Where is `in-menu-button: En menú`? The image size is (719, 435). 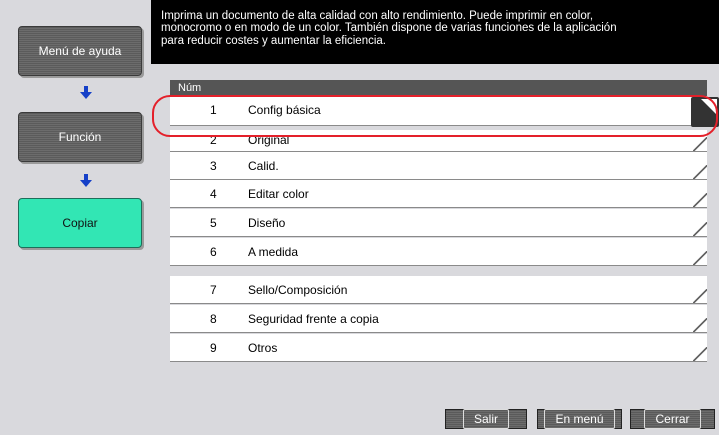 in-menu-button: En menú is located at coordinates (579, 419).